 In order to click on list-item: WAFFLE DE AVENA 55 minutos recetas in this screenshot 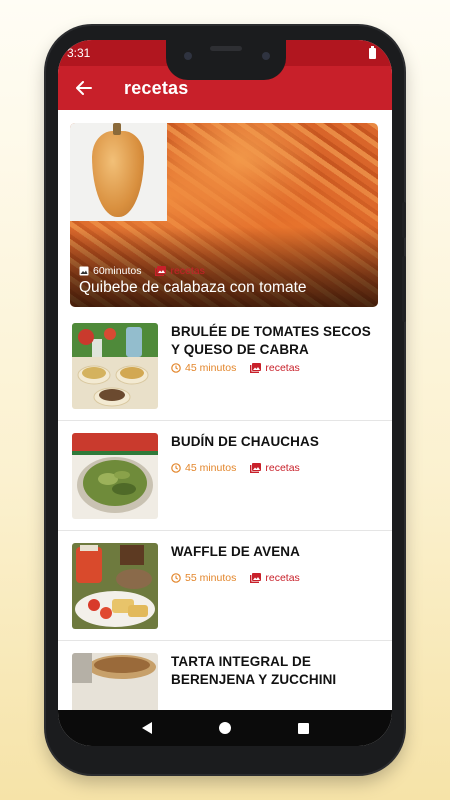, I will do `click(225, 586)`.